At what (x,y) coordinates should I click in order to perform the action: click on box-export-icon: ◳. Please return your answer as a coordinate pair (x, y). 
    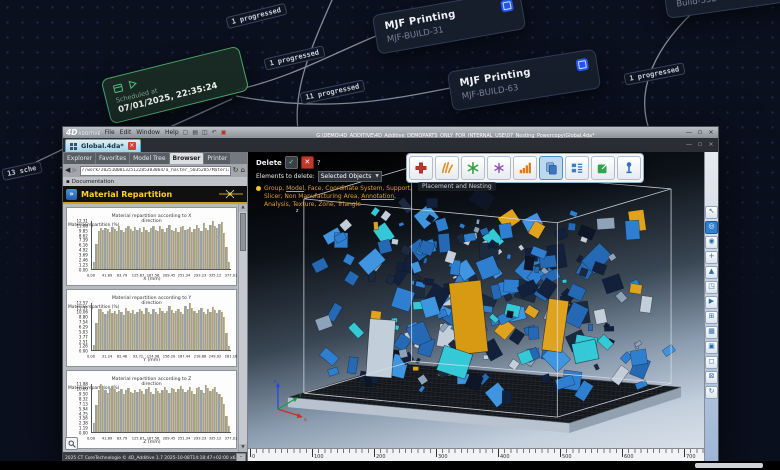
    Looking at the image, I should click on (711, 287).